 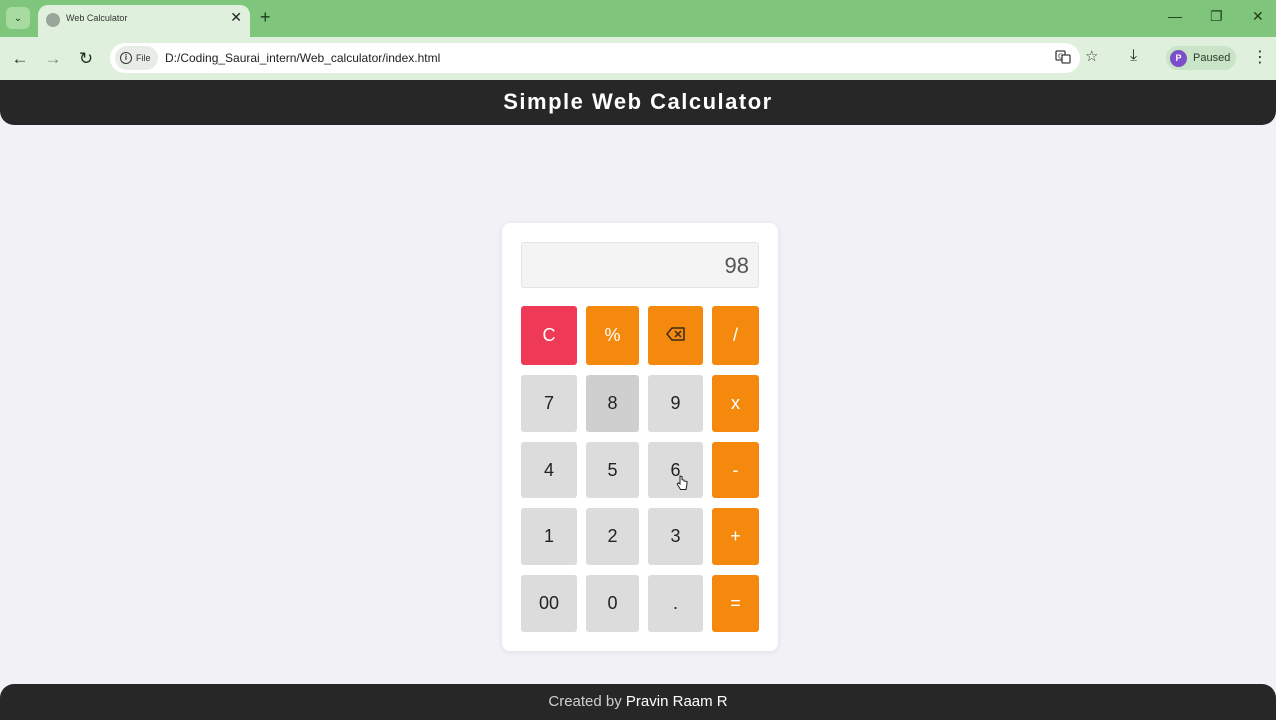 What do you see at coordinates (143, 58) in the screenshot?
I see `site-info-label: File` at bounding box center [143, 58].